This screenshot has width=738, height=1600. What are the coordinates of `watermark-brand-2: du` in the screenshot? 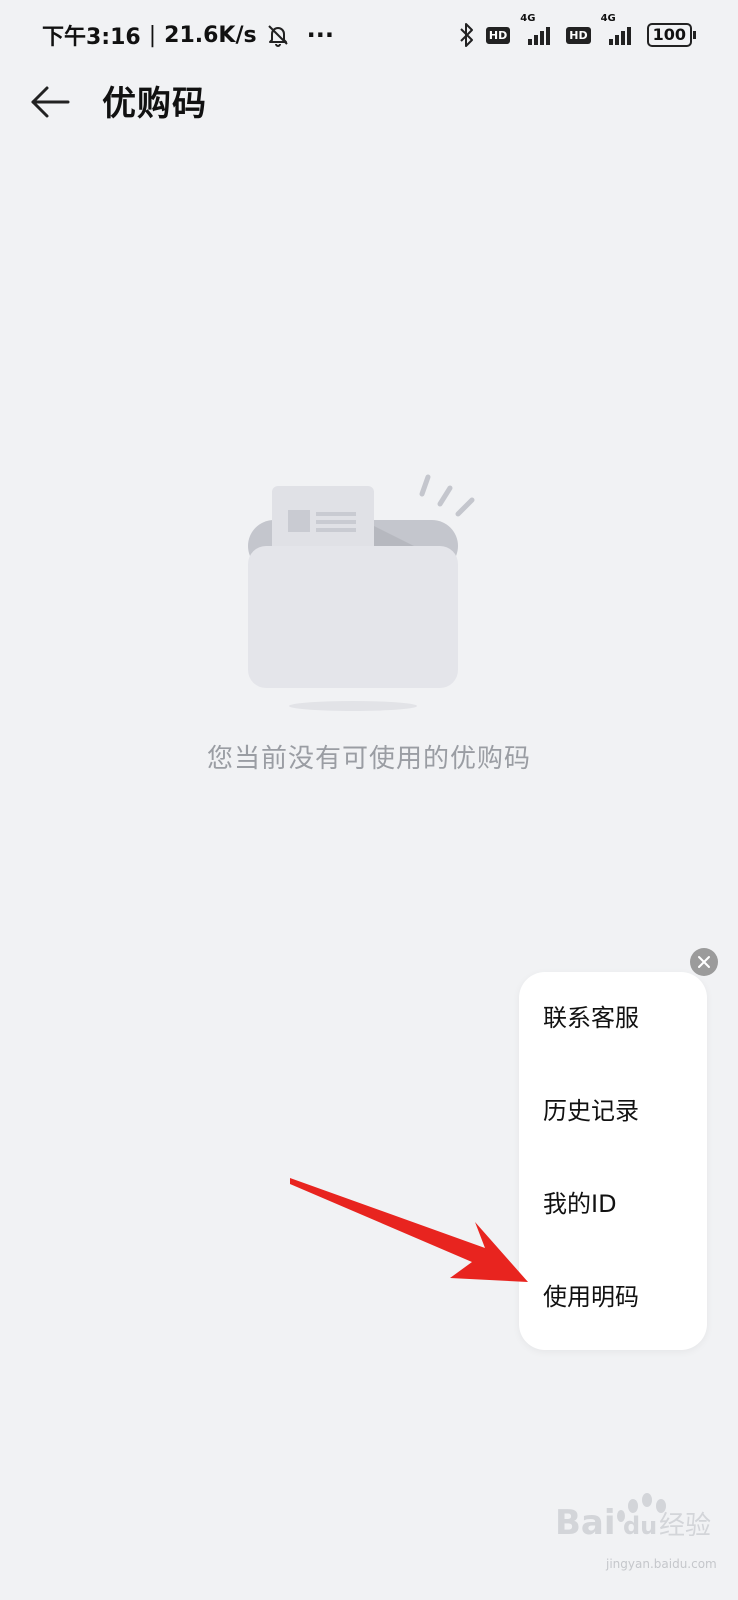 It's located at (640, 1526).